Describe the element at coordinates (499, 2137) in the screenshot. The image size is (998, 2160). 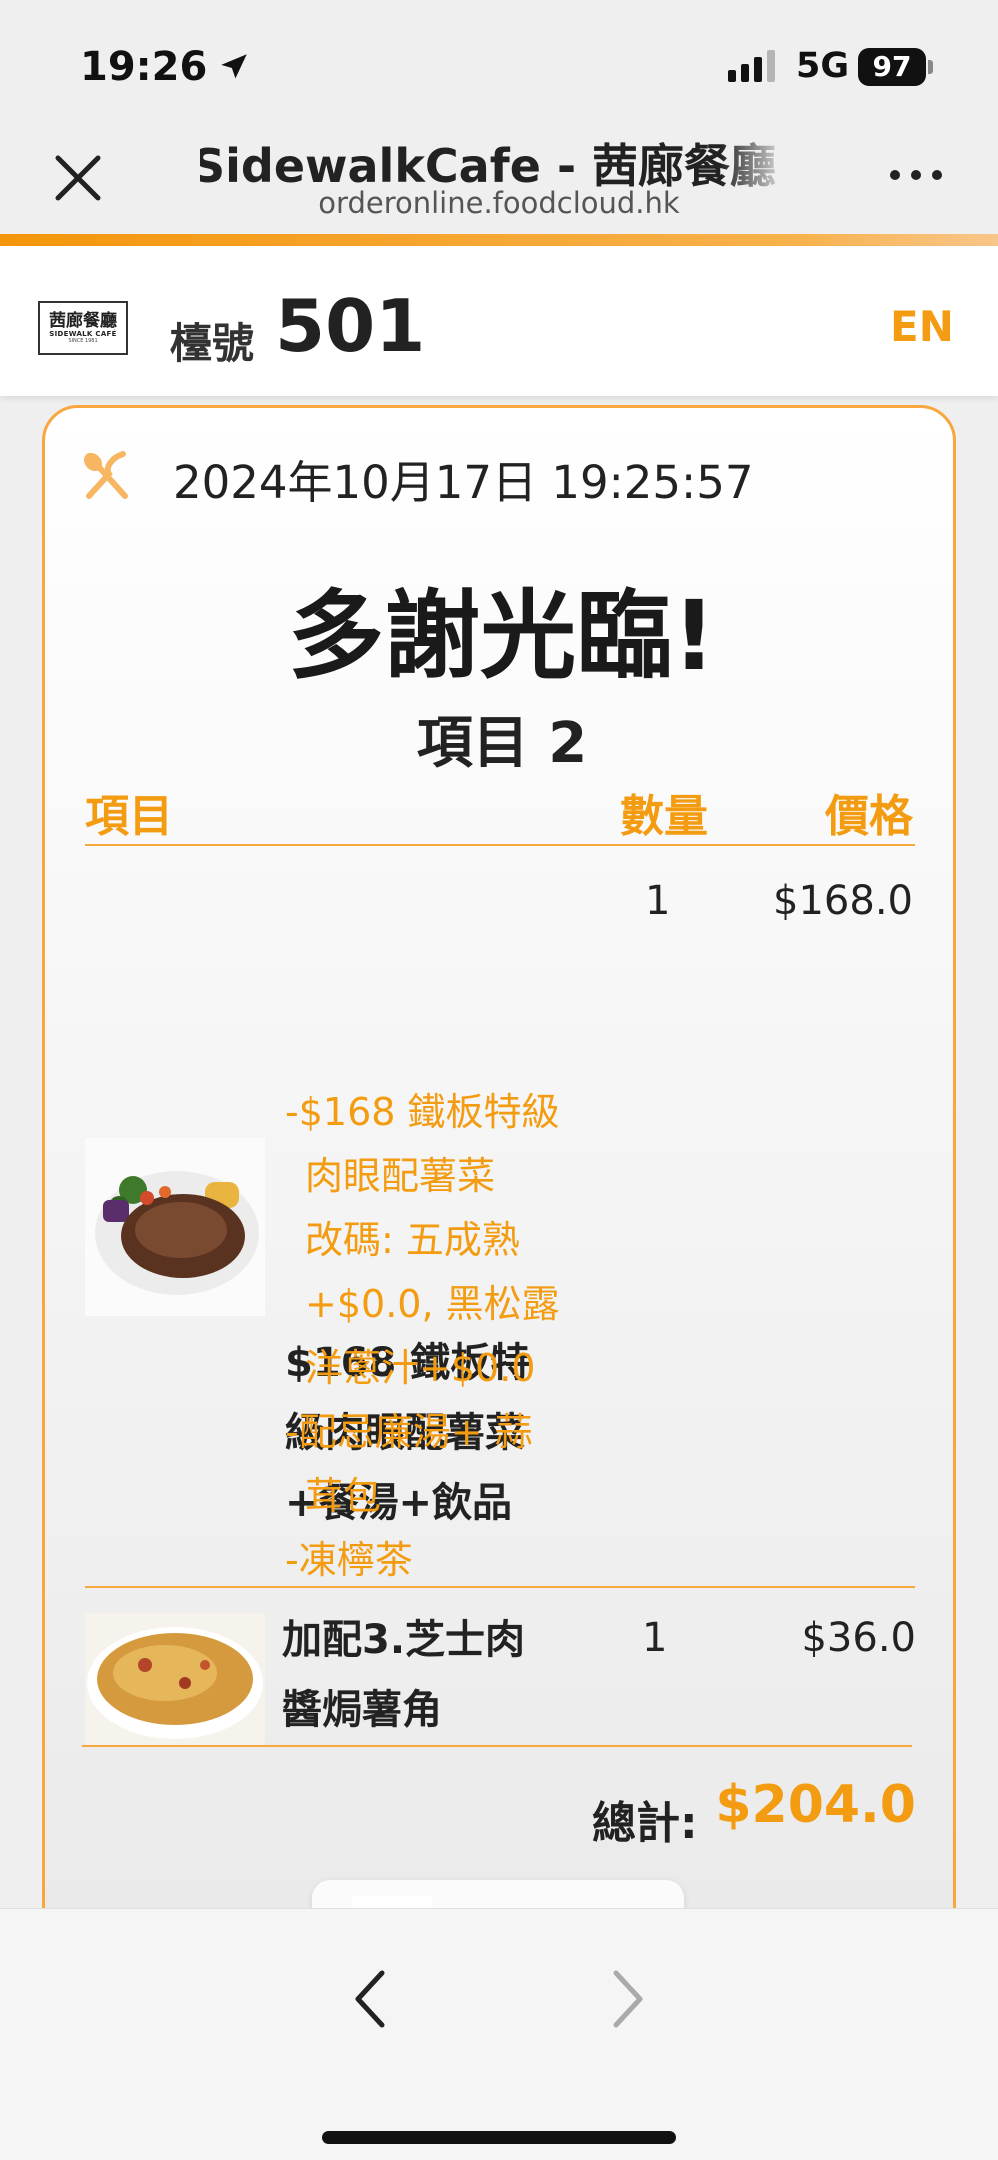
I see `home-indicator` at that location.